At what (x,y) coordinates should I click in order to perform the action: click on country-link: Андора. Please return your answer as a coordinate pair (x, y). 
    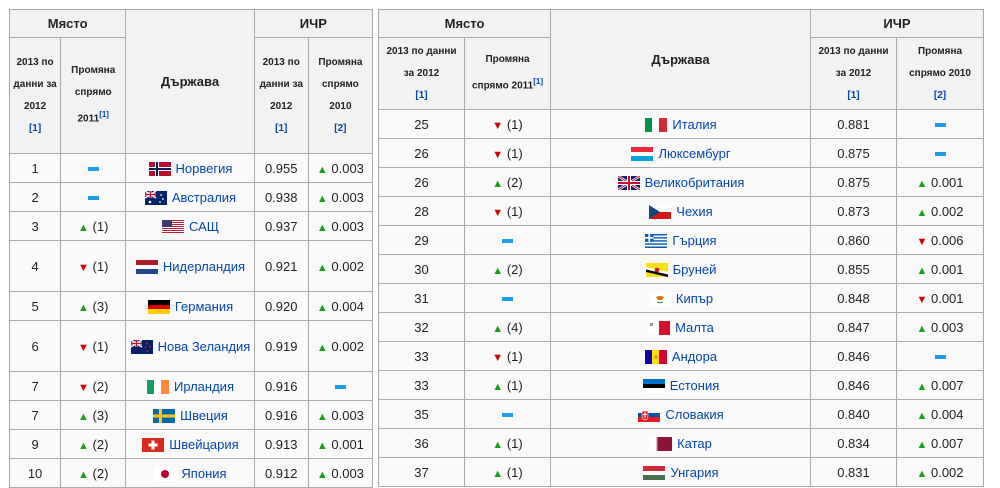
    Looking at the image, I should click on (694, 356).